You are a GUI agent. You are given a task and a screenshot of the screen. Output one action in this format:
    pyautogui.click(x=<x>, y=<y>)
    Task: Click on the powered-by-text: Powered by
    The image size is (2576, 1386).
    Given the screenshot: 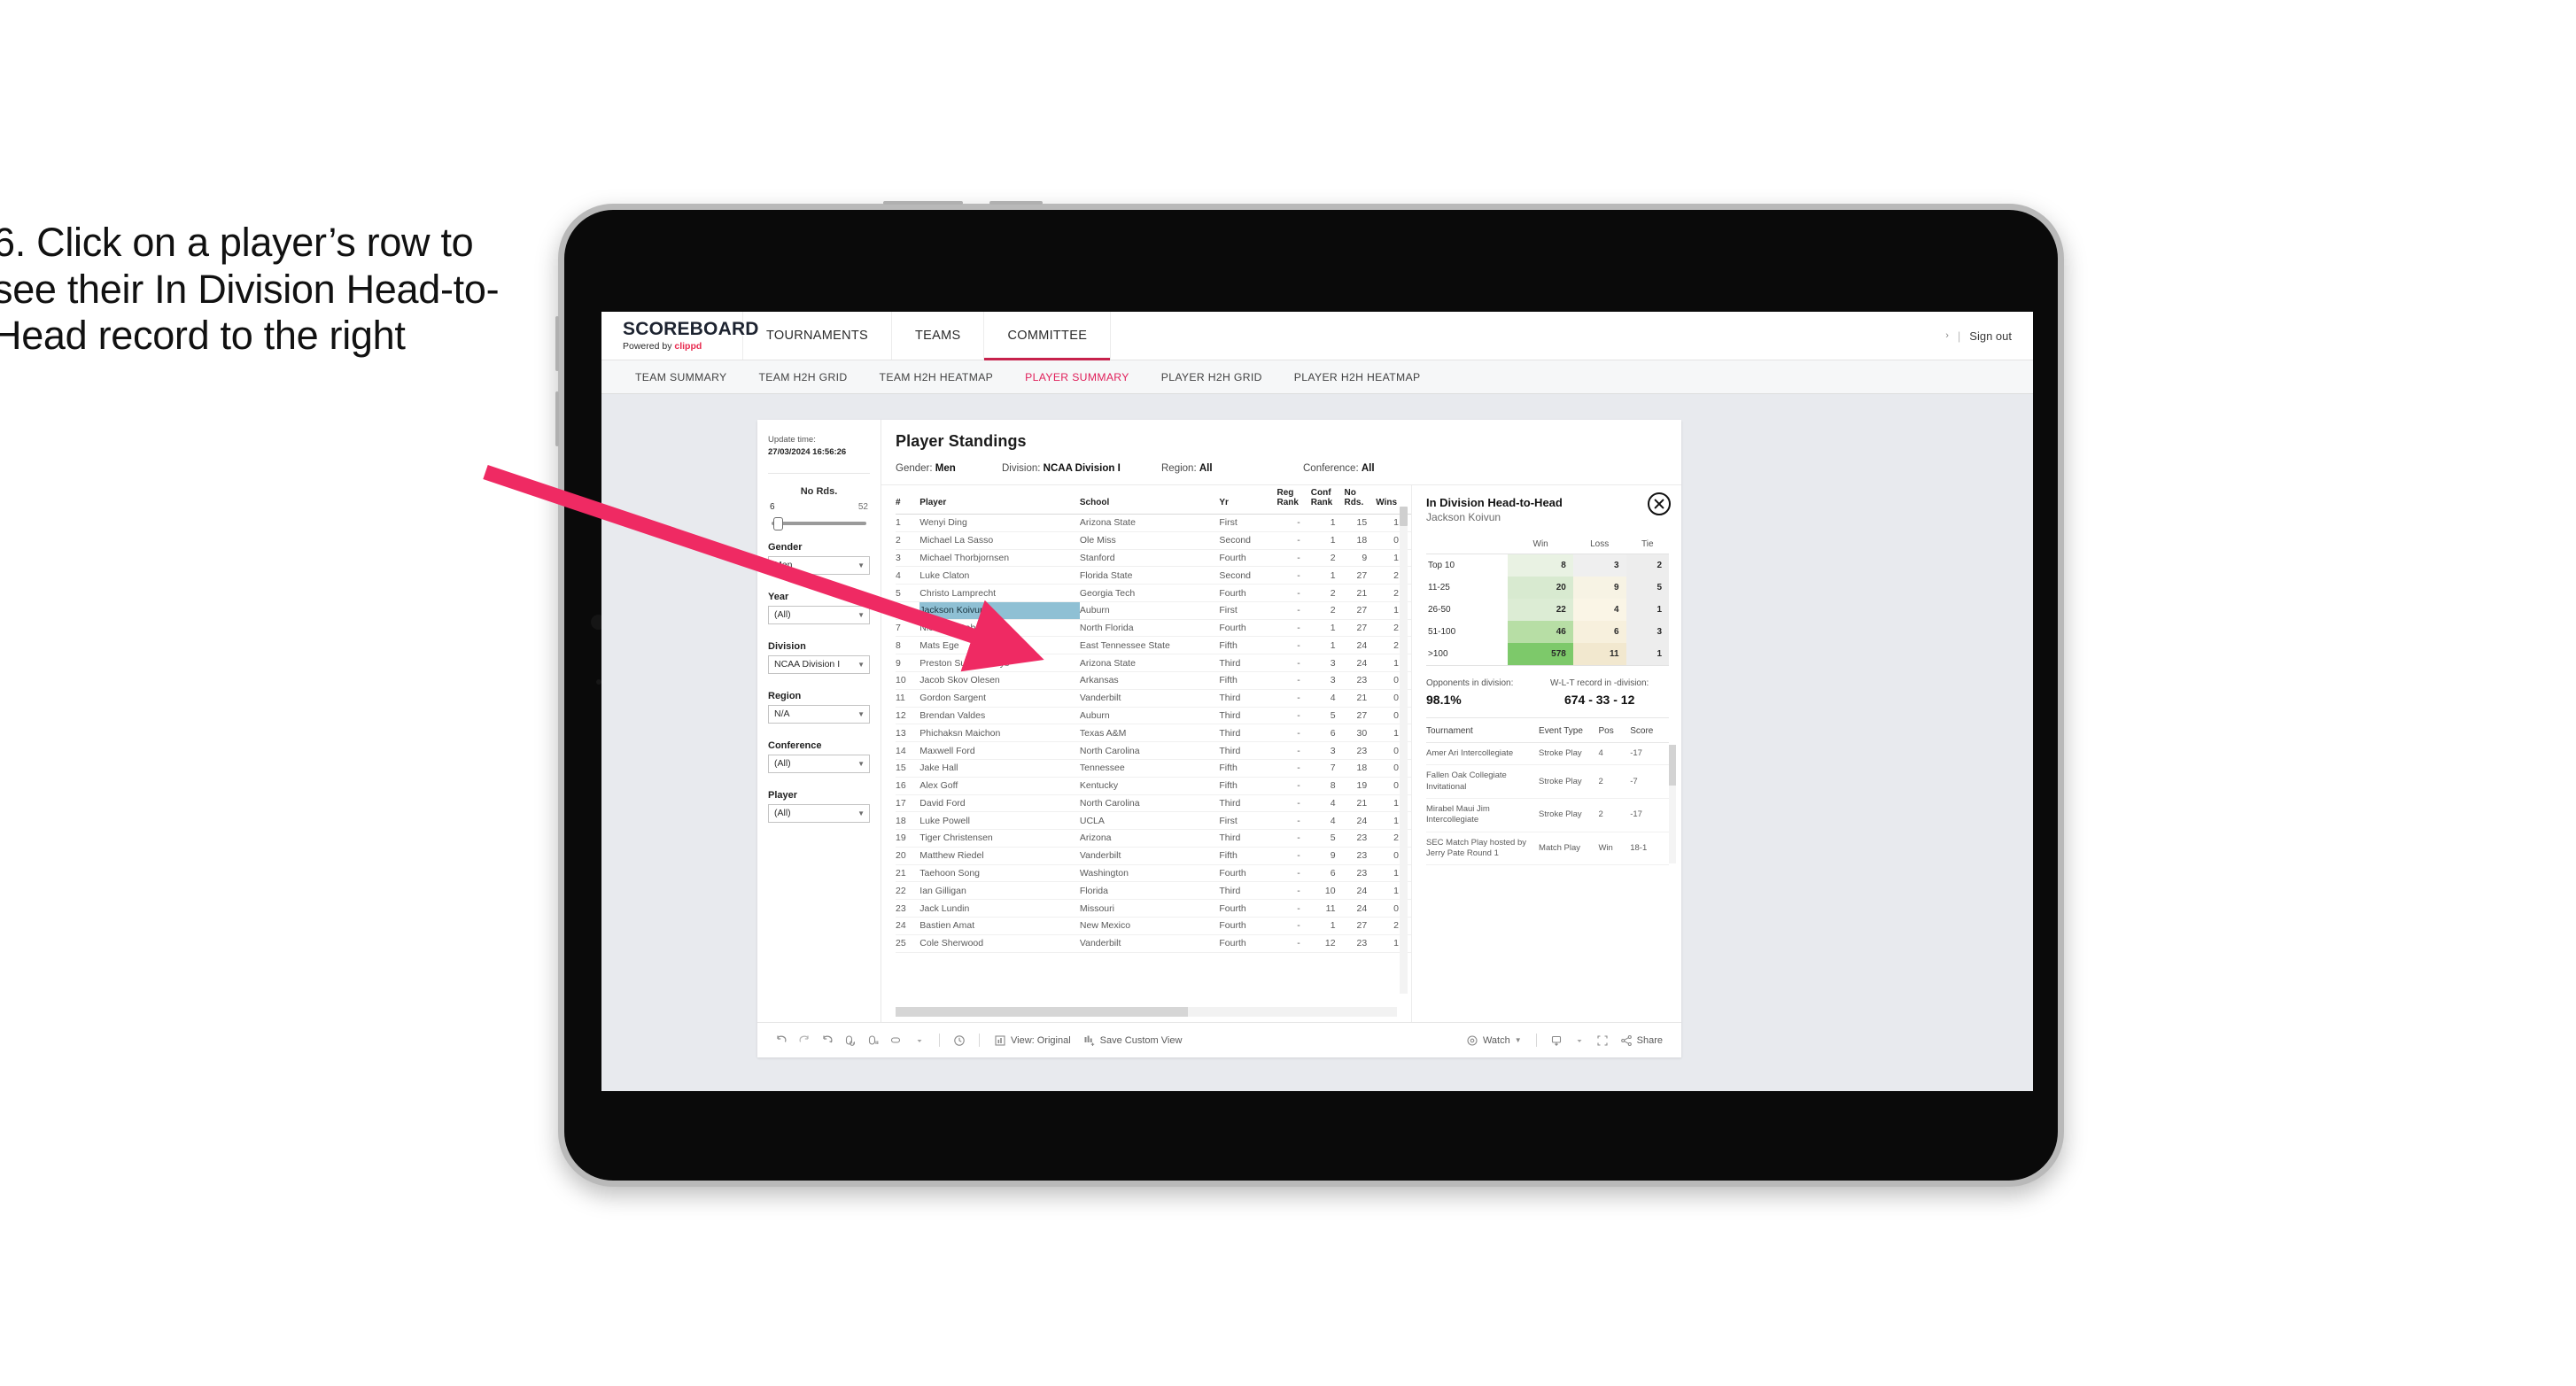 What is the action you would take?
    pyautogui.click(x=649, y=347)
    